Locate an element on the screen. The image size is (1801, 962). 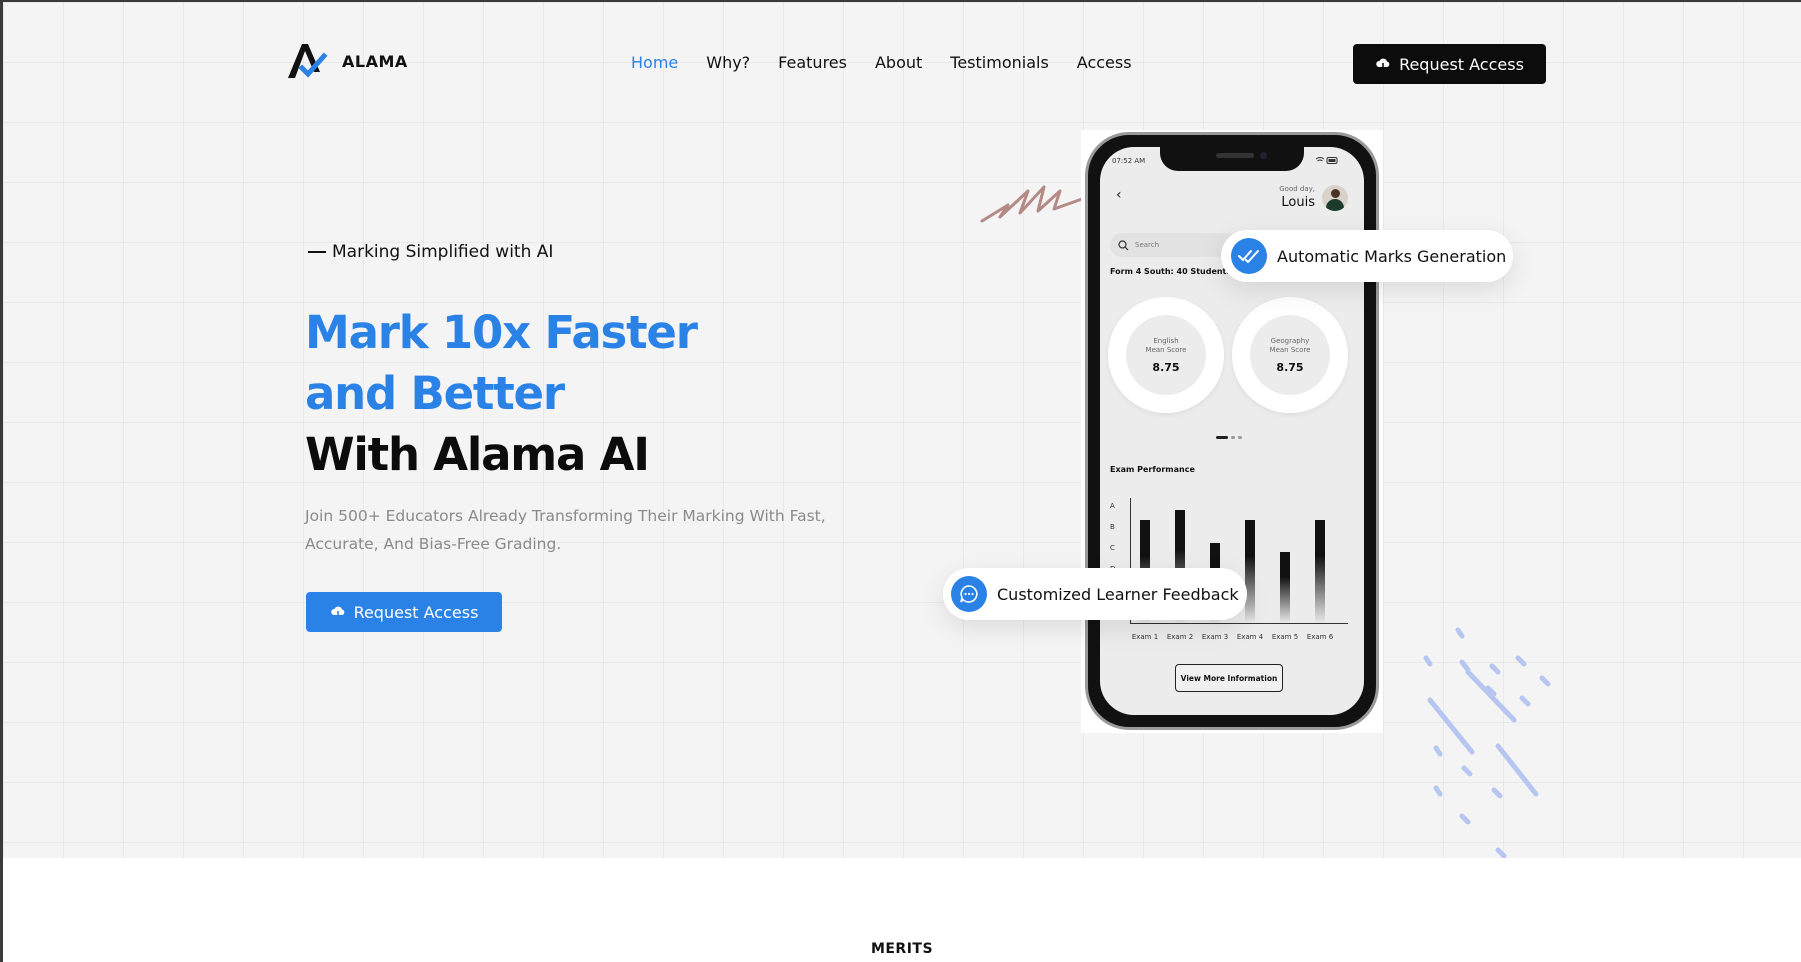
wifi-battery-icon is located at coordinates (1326, 160).